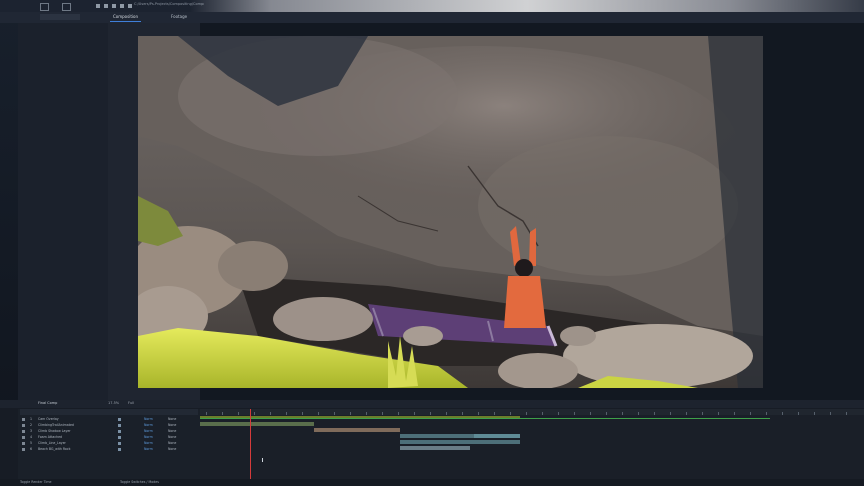  I want to click on project-panel, so click(63, 213).